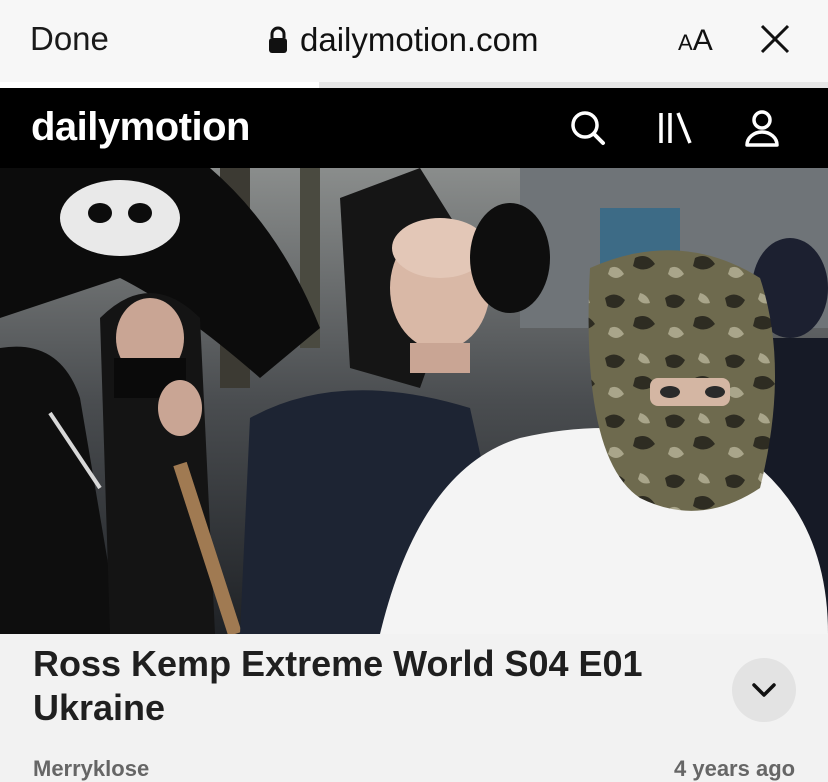 The image size is (828, 782). What do you see at coordinates (775, 39) in the screenshot?
I see `close-icon` at bounding box center [775, 39].